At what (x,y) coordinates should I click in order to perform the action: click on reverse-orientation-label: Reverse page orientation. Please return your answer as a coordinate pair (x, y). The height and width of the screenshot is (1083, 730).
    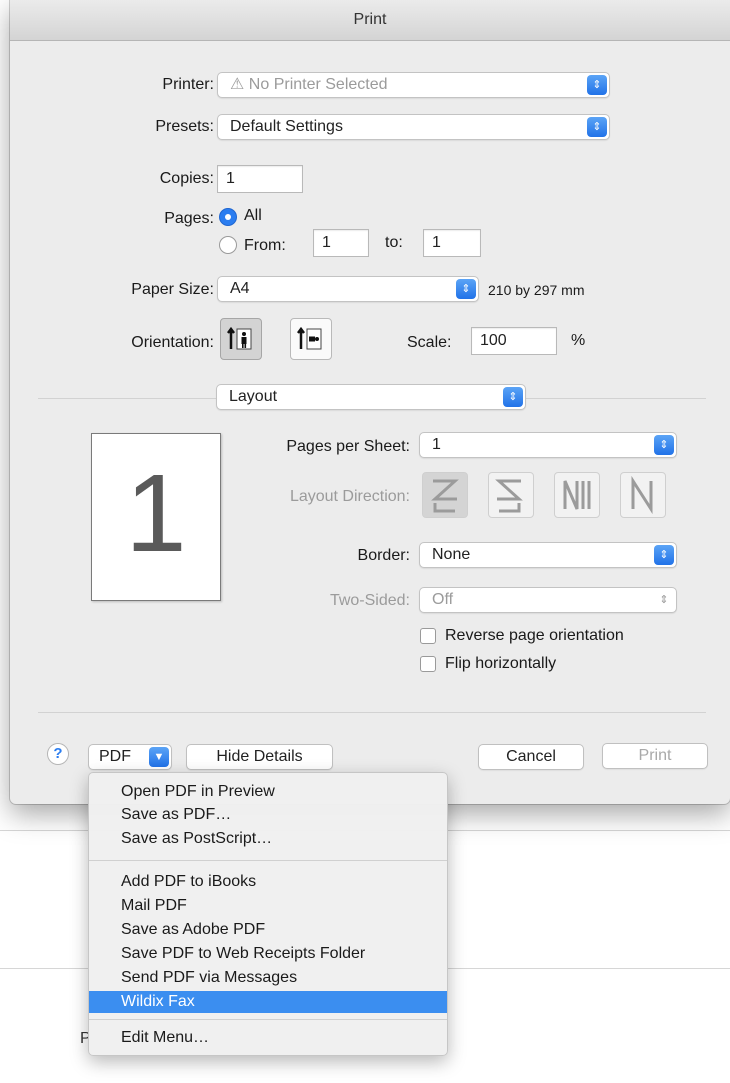
    Looking at the image, I should click on (534, 635).